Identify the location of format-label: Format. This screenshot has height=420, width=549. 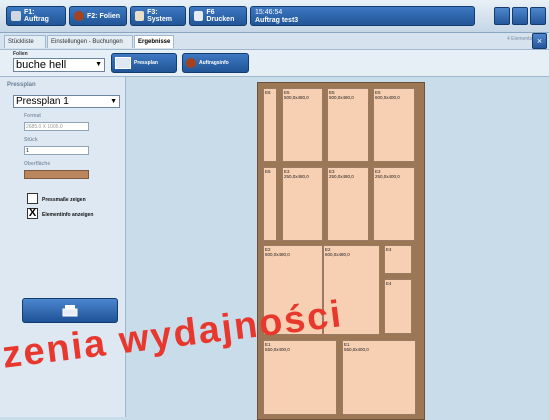
(32, 116).